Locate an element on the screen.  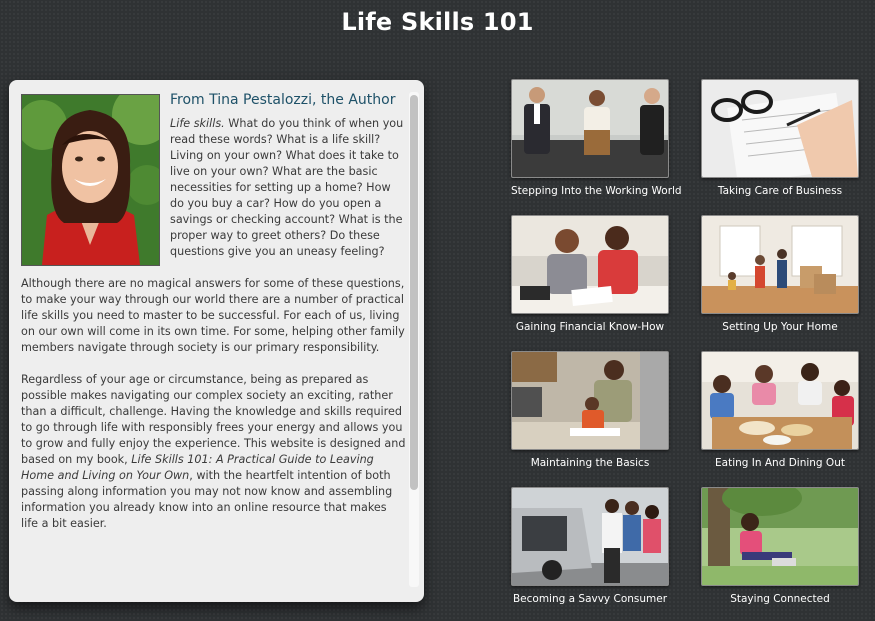
tile-caption: Setting Up Your Home is located at coordinates (780, 327).